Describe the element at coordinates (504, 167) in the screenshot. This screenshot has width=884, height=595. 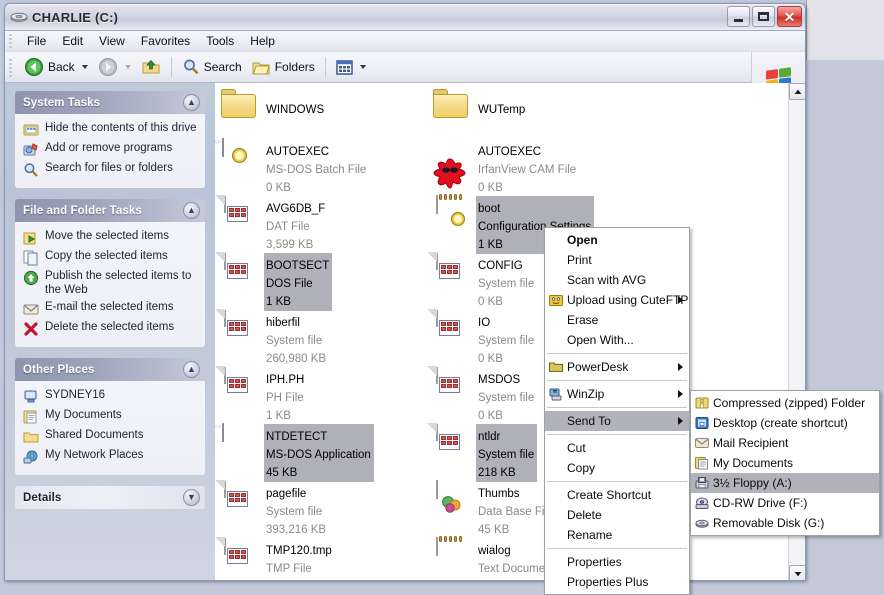
I see `file-item-autoexec-cam: AUTOEXEC IrfanView CAM File 0 KB` at that location.